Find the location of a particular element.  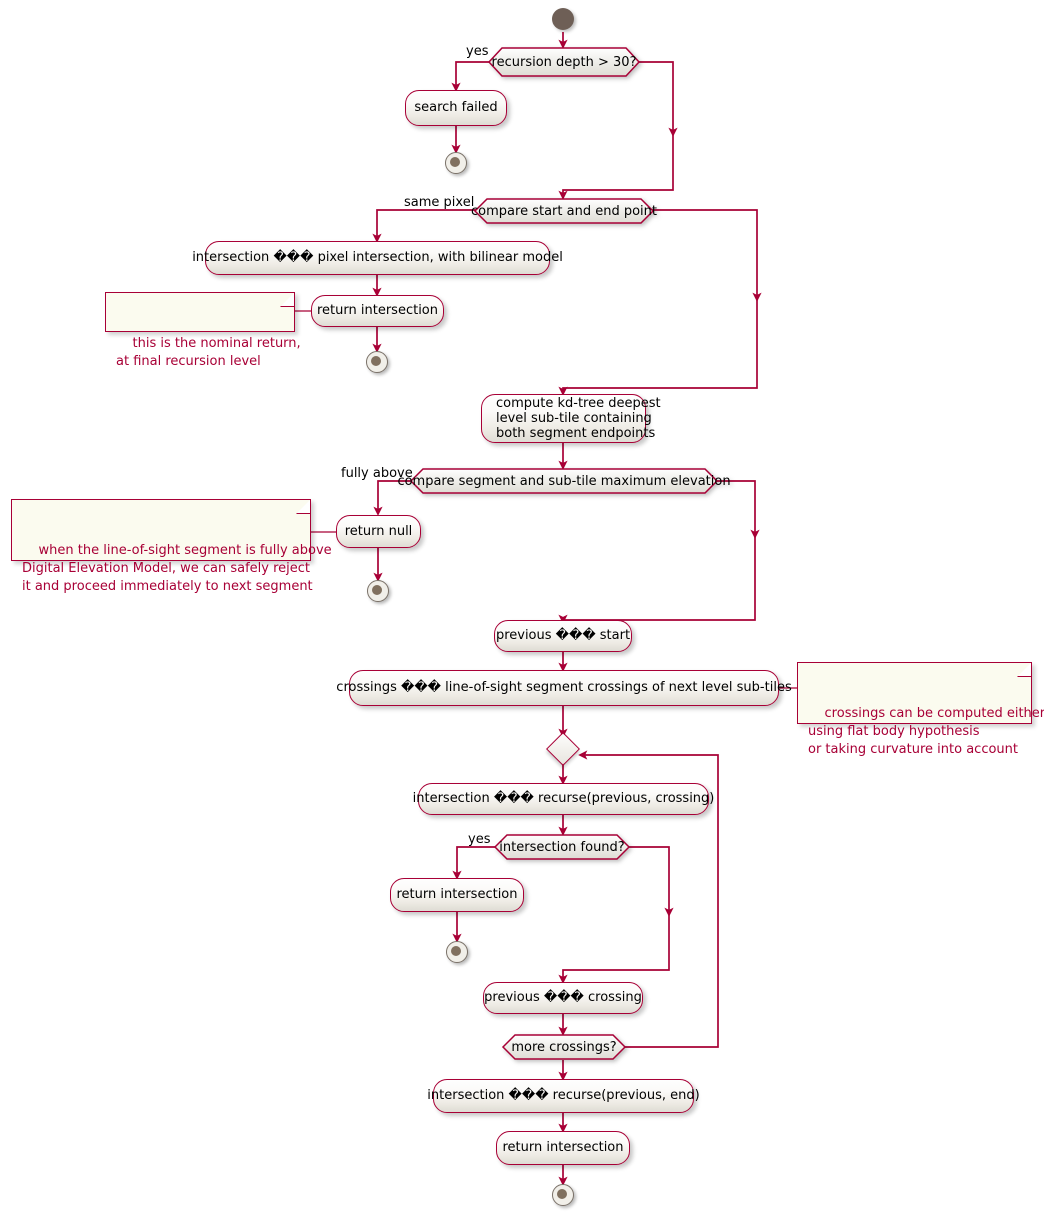

activity-recurse-previous-end-pre: intersection is located at coordinates (468, 1095).